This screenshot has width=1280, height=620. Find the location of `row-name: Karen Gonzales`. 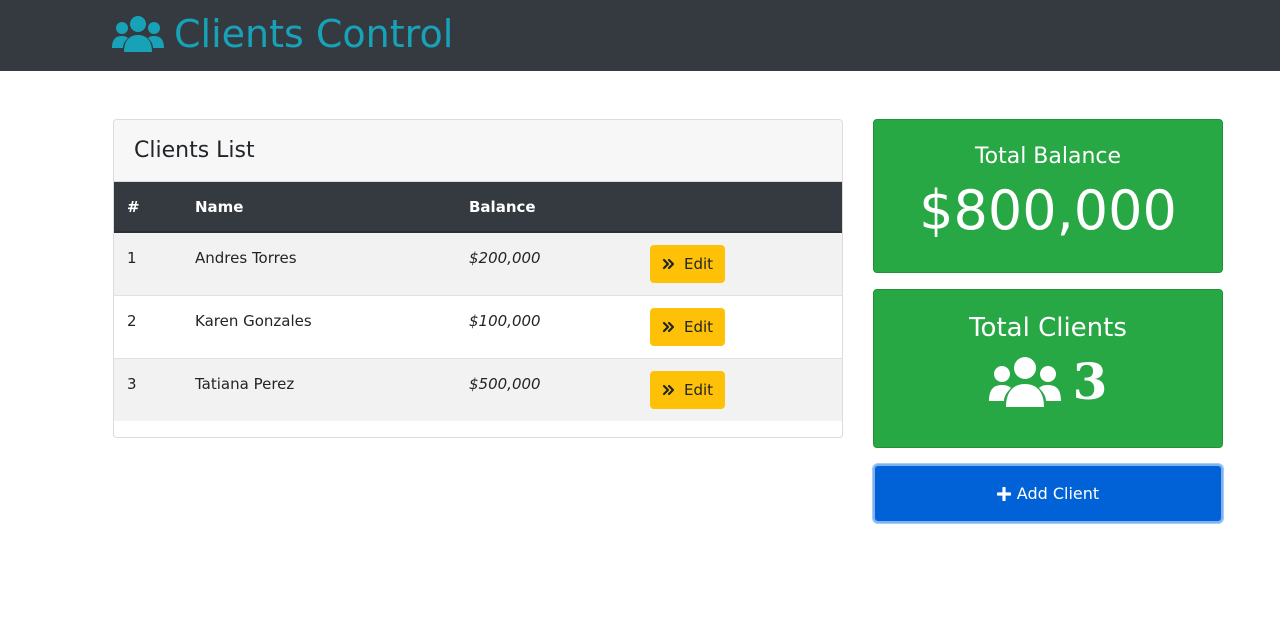

row-name: Karen Gonzales is located at coordinates (253, 320).